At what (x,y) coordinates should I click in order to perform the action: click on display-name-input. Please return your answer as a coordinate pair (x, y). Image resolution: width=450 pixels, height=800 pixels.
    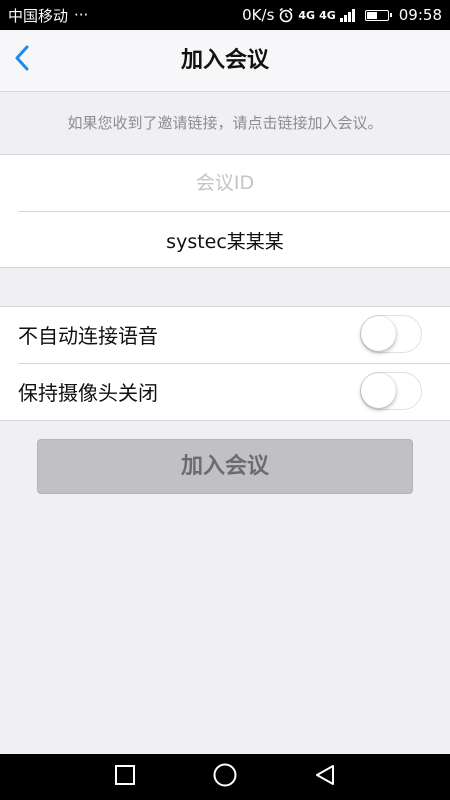
    Looking at the image, I should click on (225, 240).